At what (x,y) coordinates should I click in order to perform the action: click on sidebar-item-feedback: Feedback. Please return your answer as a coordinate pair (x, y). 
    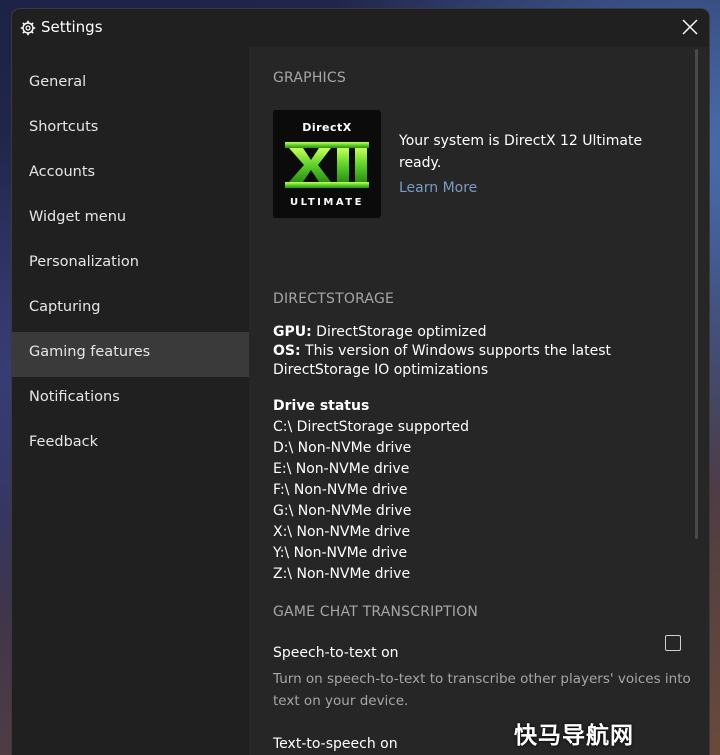
    Looking at the image, I should click on (130, 444).